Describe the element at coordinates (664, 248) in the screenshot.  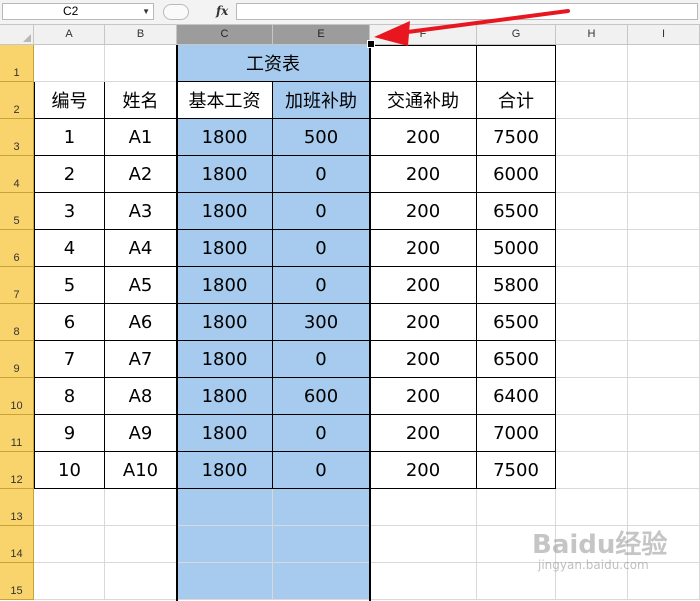
I see `cell-I6` at that location.